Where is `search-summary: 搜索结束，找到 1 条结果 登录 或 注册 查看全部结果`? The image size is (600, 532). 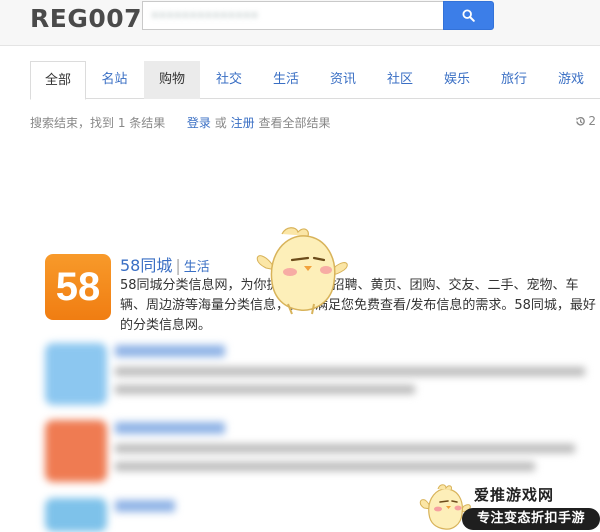 search-summary: 搜索结束，找到 1 条结果 登录 或 注册 查看全部结果 is located at coordinates (180, 122).